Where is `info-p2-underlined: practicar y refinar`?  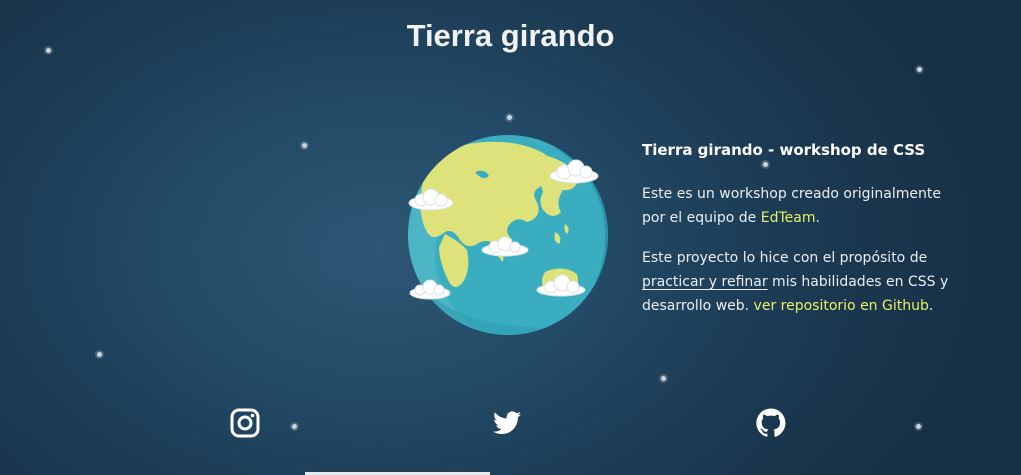
info-p2-underlined: practicar y refinar is located at coordinates (705, 282).